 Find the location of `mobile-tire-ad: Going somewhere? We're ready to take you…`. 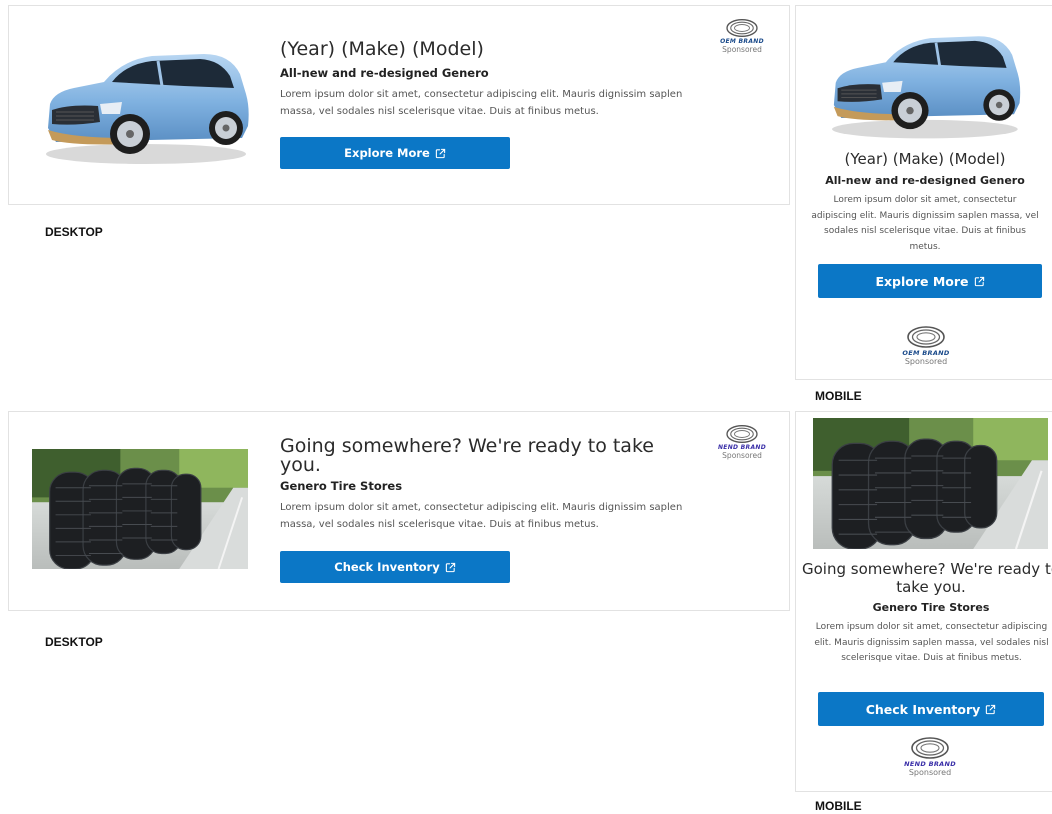

mobile-tire-ad: Going somewhere? We're ready to take you… is located at coordinates (923, 601).